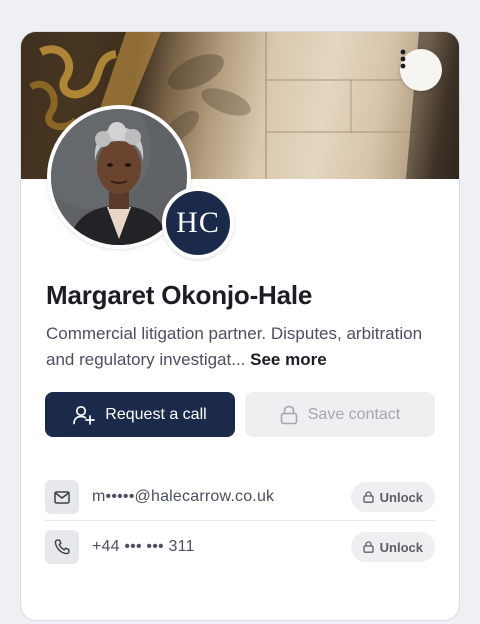 This screenshot has height=624, width=480. What do you see at coordinates (179, 295) in the screenshot?
I see `profile-name: Margaret Okonjo-Hale` at bounding box center [179, 295].